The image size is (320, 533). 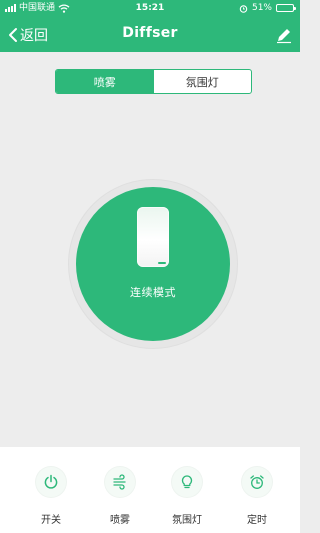 I want to click on bulb-icon, so click(x=187, y=482).